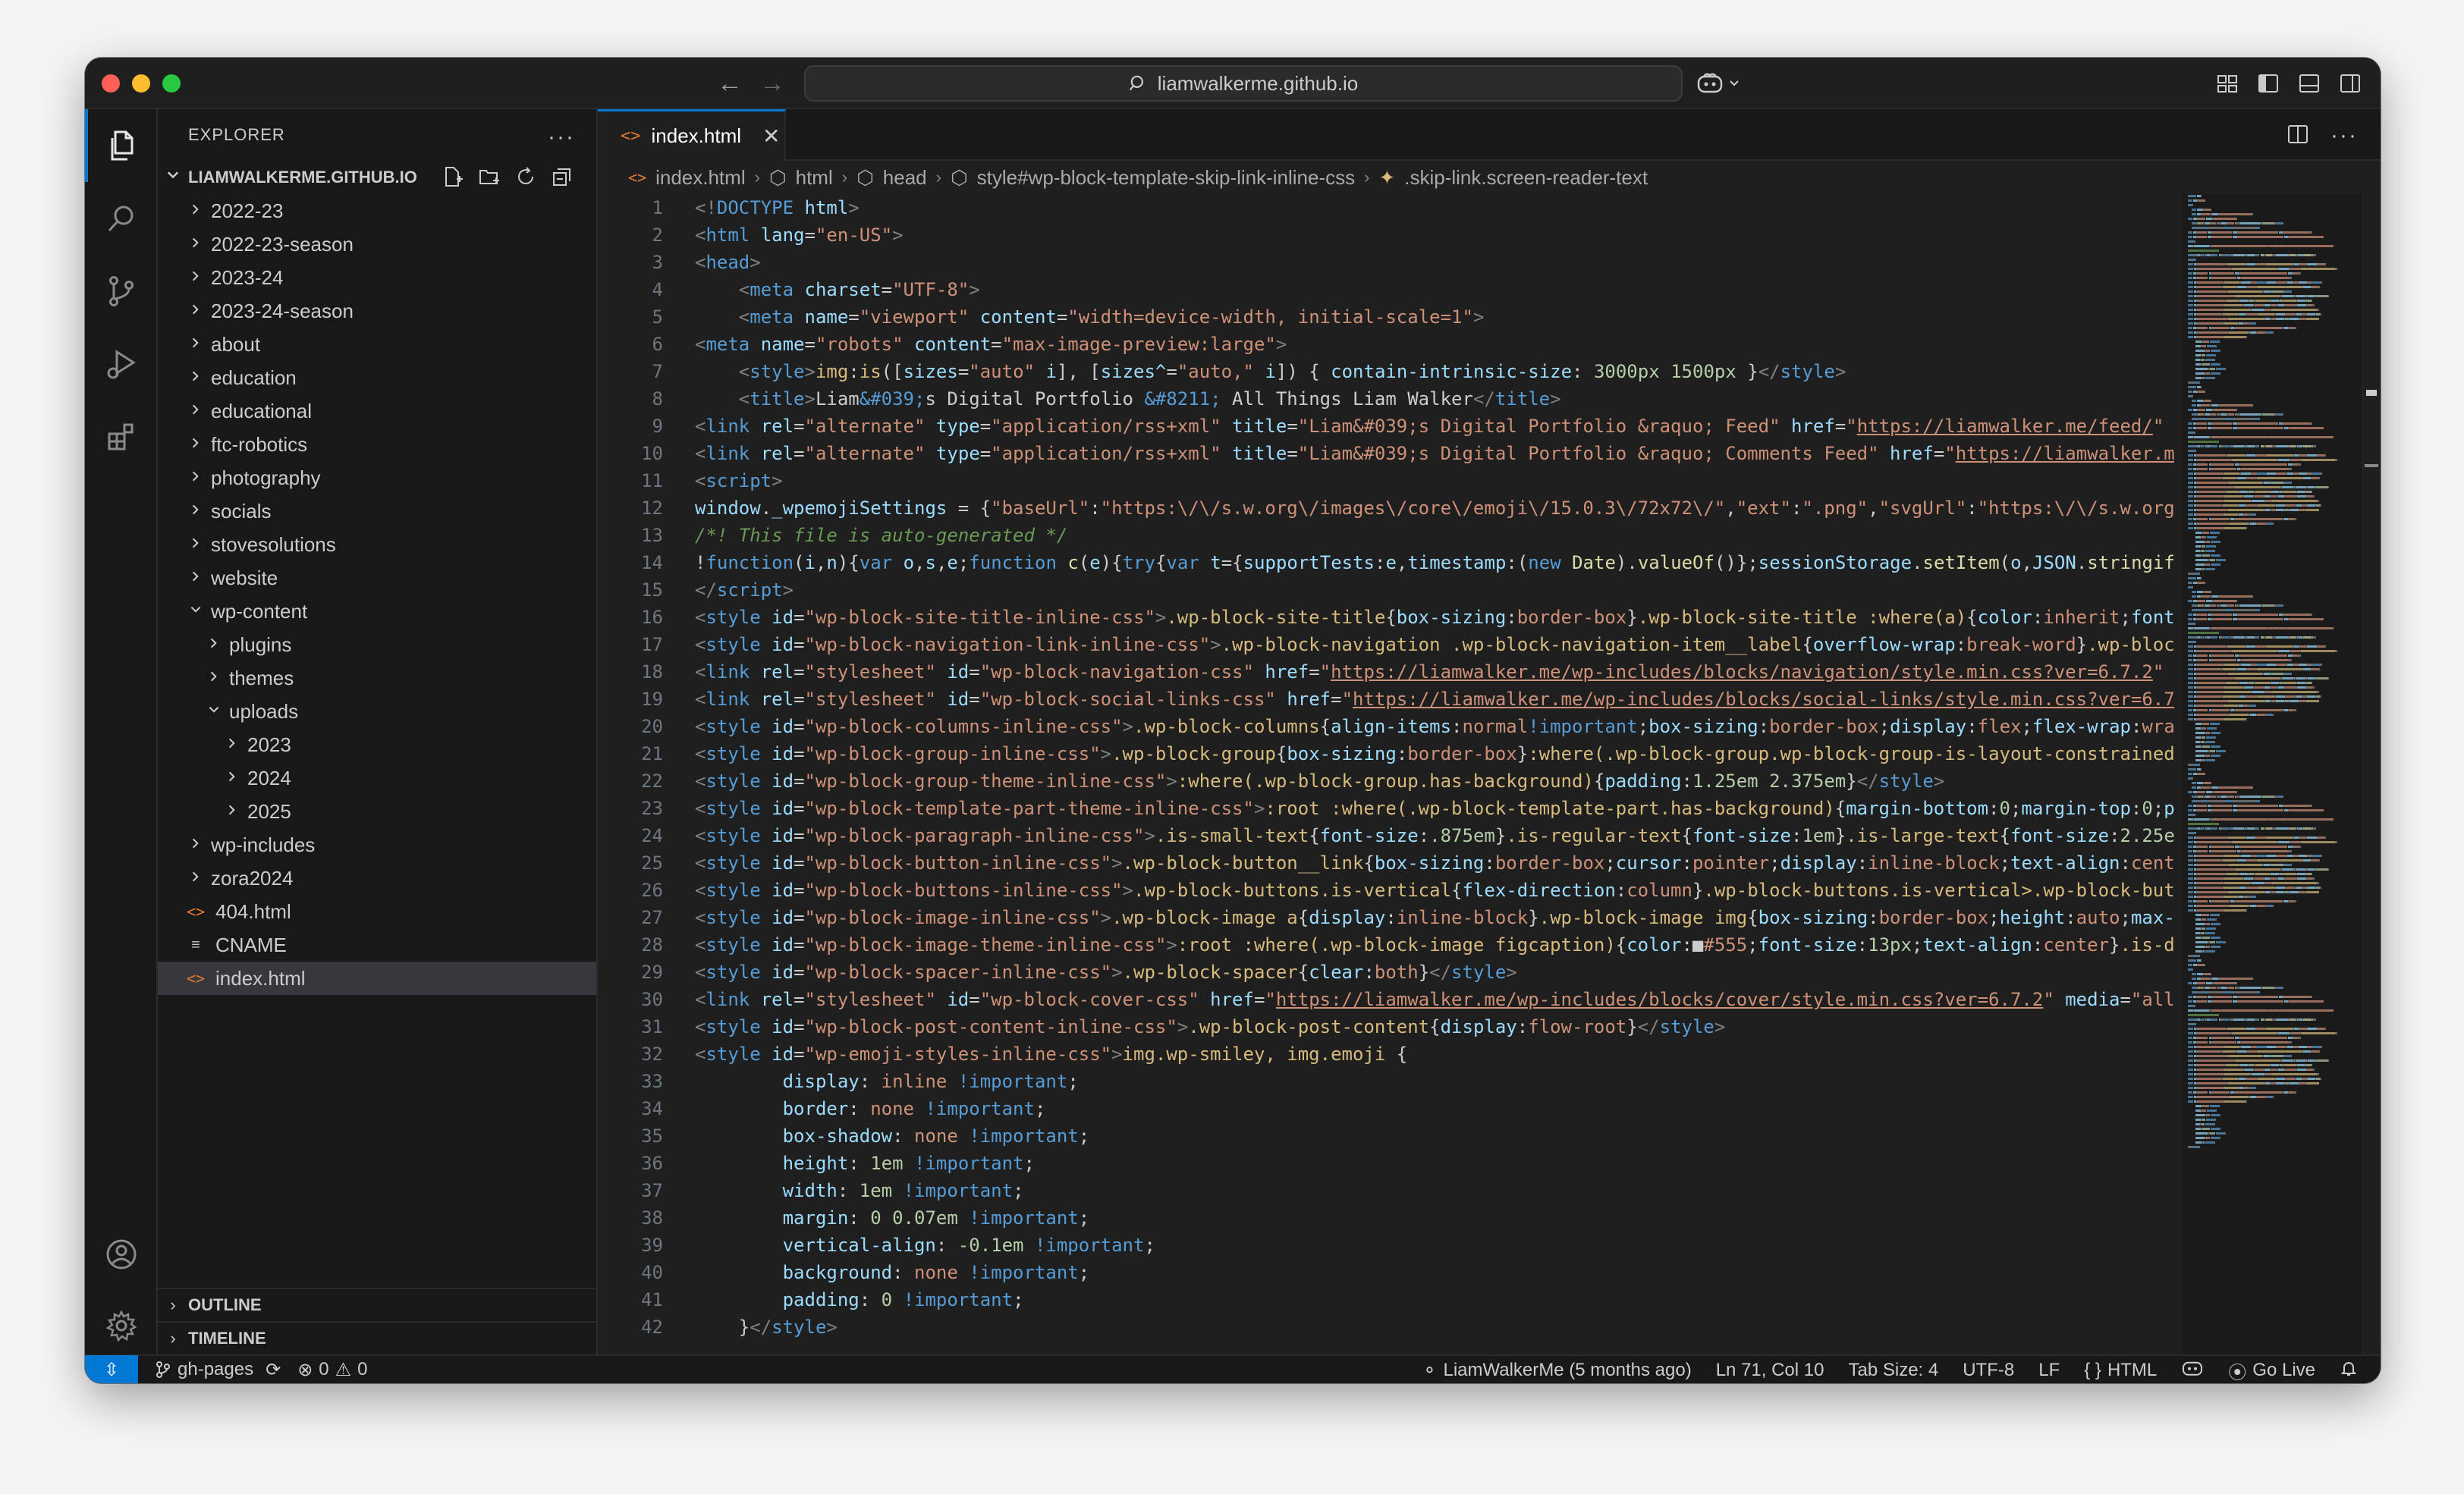 The image size is (2464, 1494). Describe the element at coordinates (377, 544) in the screenshot. I see `tree-folder: stovesolutions` at that location.